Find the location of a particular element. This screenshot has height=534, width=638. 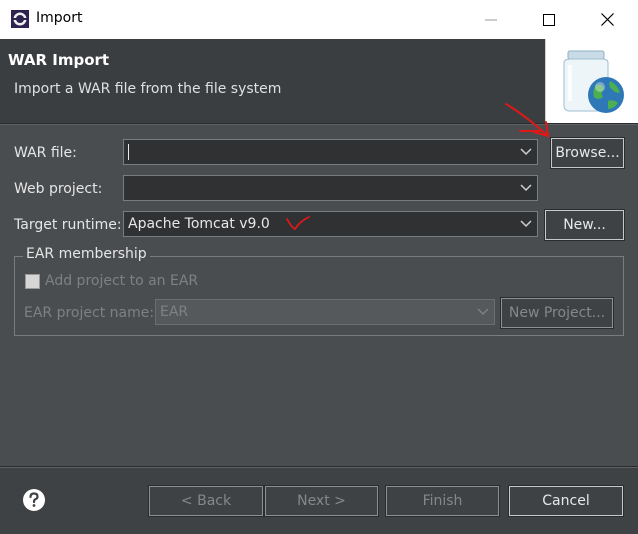

ear-project-name-value: EAR is located at coordinates (174, 312).